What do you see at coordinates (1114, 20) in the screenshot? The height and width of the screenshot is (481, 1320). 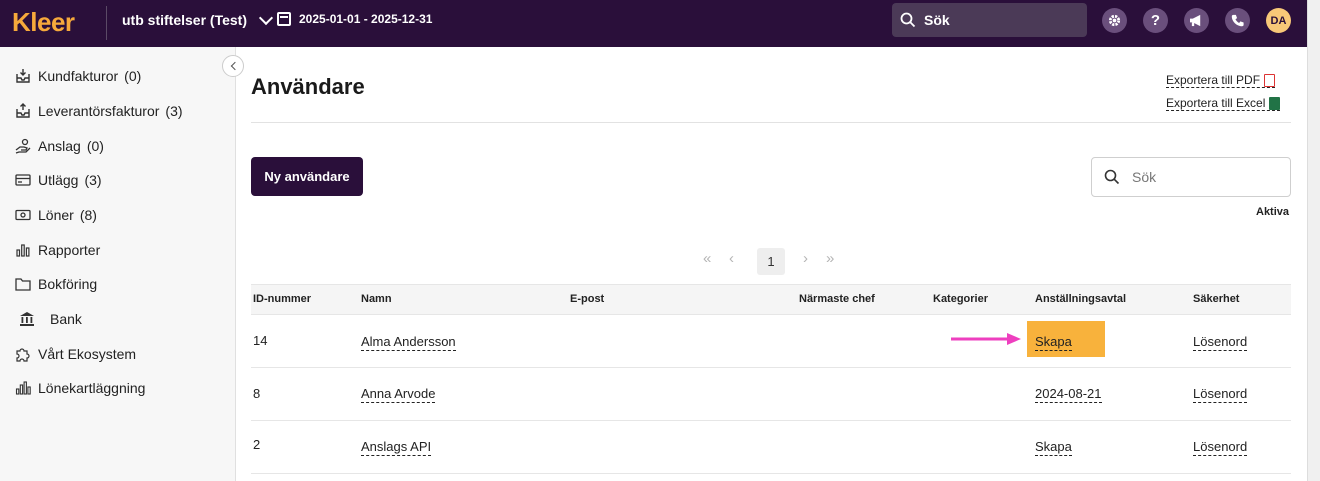 I see `settings-button` at bounding box center [1114, 20].